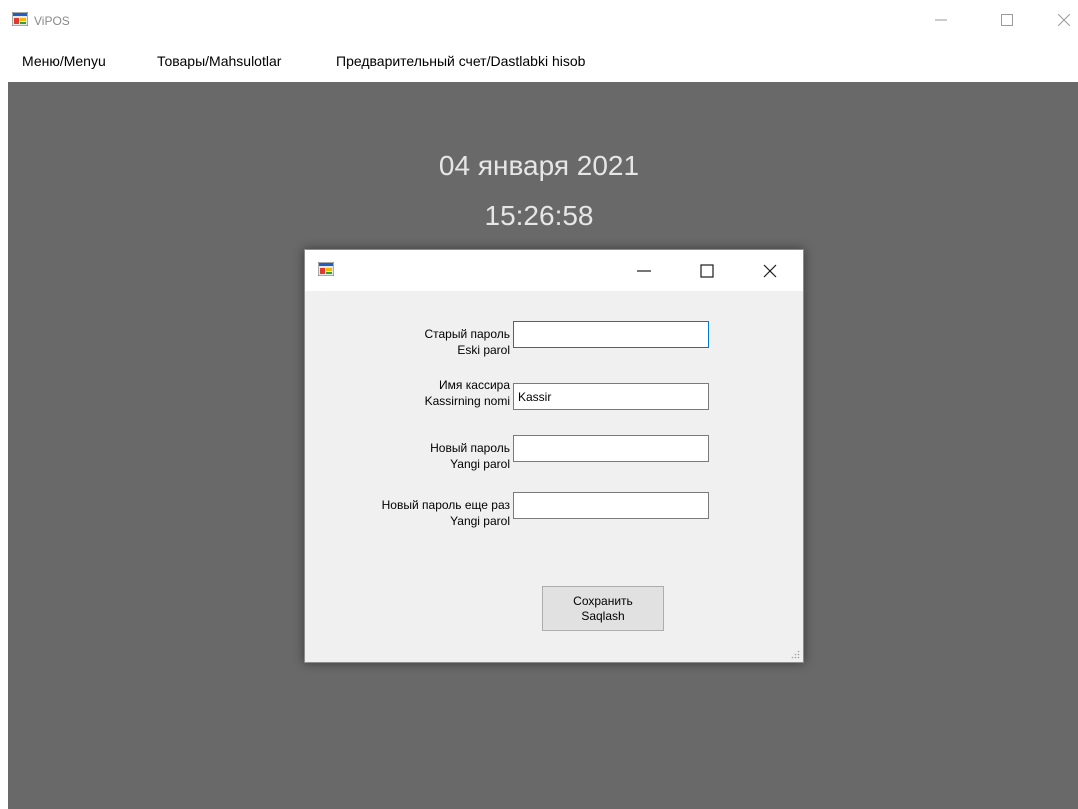 Image resolution: width=1078 pixels, height=809 pixels. What do you see at coordinates (474, 385) in the screenshot?
I see `cashier-name-label-ru: Имя кассира` at bounding box center [474, 385].